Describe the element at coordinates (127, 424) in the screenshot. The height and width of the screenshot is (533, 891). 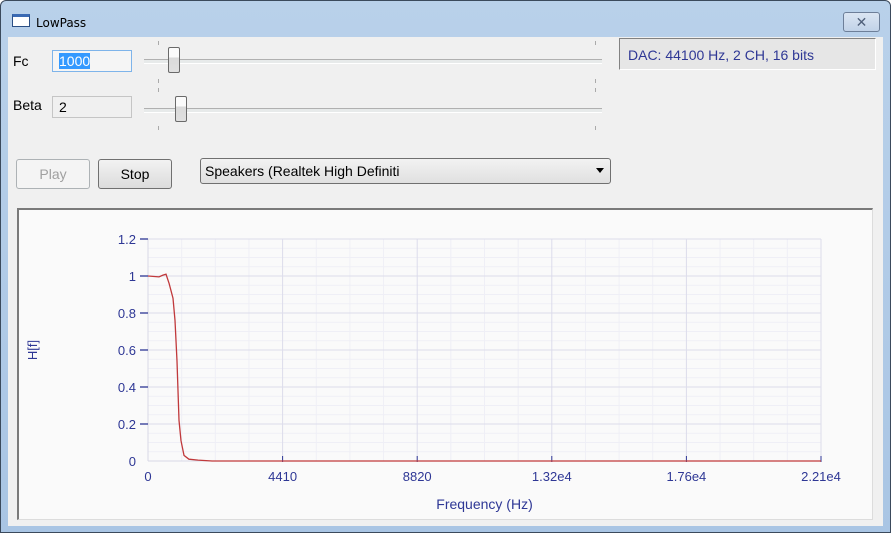
I see `y-tick-label: 0.2` at that location.